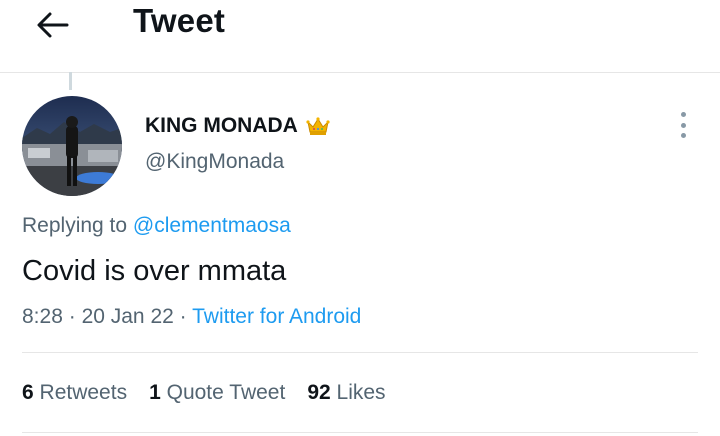  I want to click on replying-prefix: Replying to, so click(75, 225).